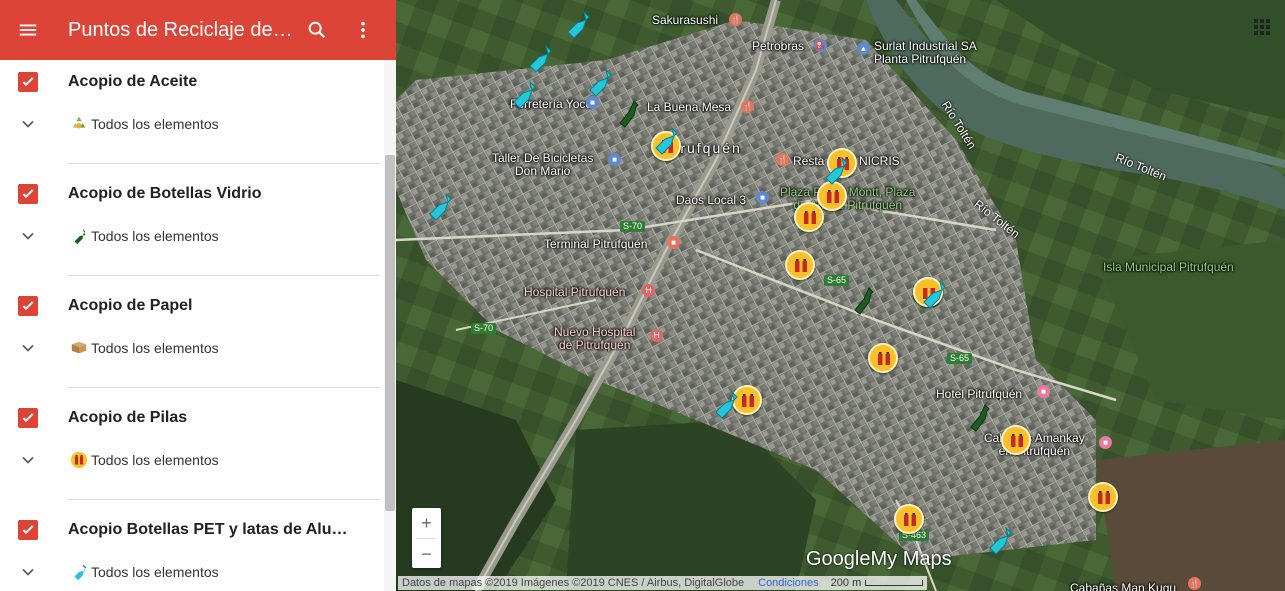 The image size is (1285, 591). What do you see at coordinates (1123, 586) in the screenshot?
I see `place-label: Cabañas Man Kugu` at bounding box center [1123, 586].